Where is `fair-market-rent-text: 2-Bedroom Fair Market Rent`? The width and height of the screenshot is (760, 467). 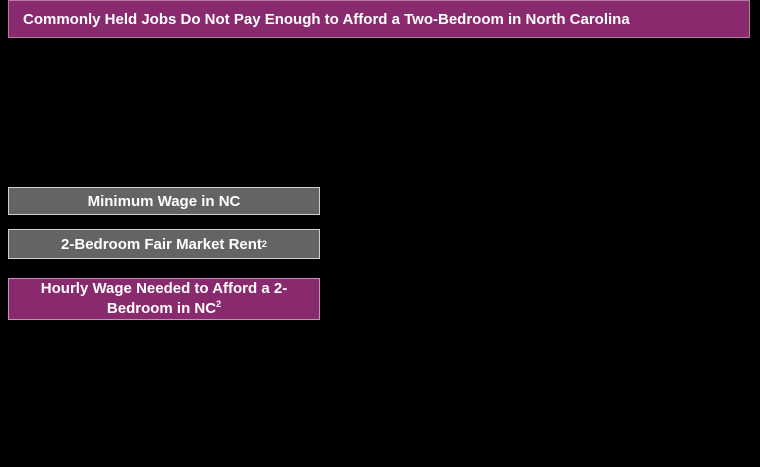 fair-market-rent-text: 2-Bedroom Fair Market Rent is located at coordinates (161, 244).